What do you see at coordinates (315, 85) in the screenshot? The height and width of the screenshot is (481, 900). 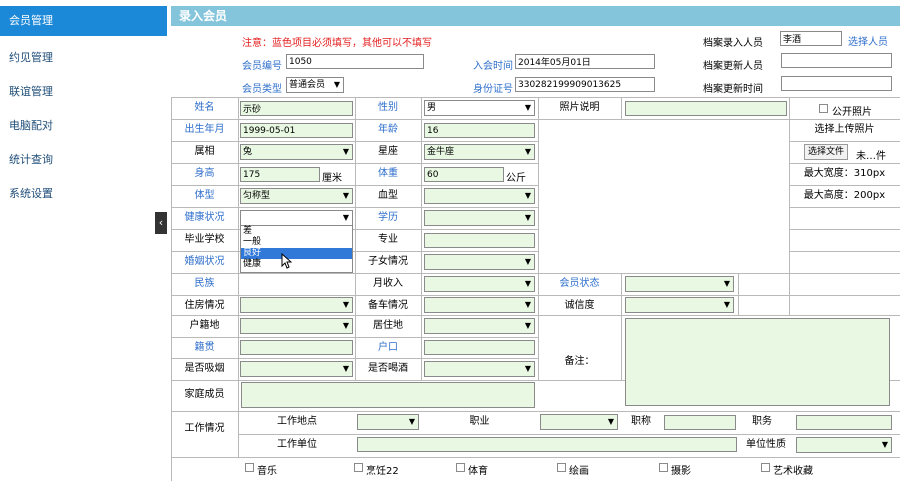 I see `member-type-select: 普通会员 ▼` at bounding box center [315, 85].